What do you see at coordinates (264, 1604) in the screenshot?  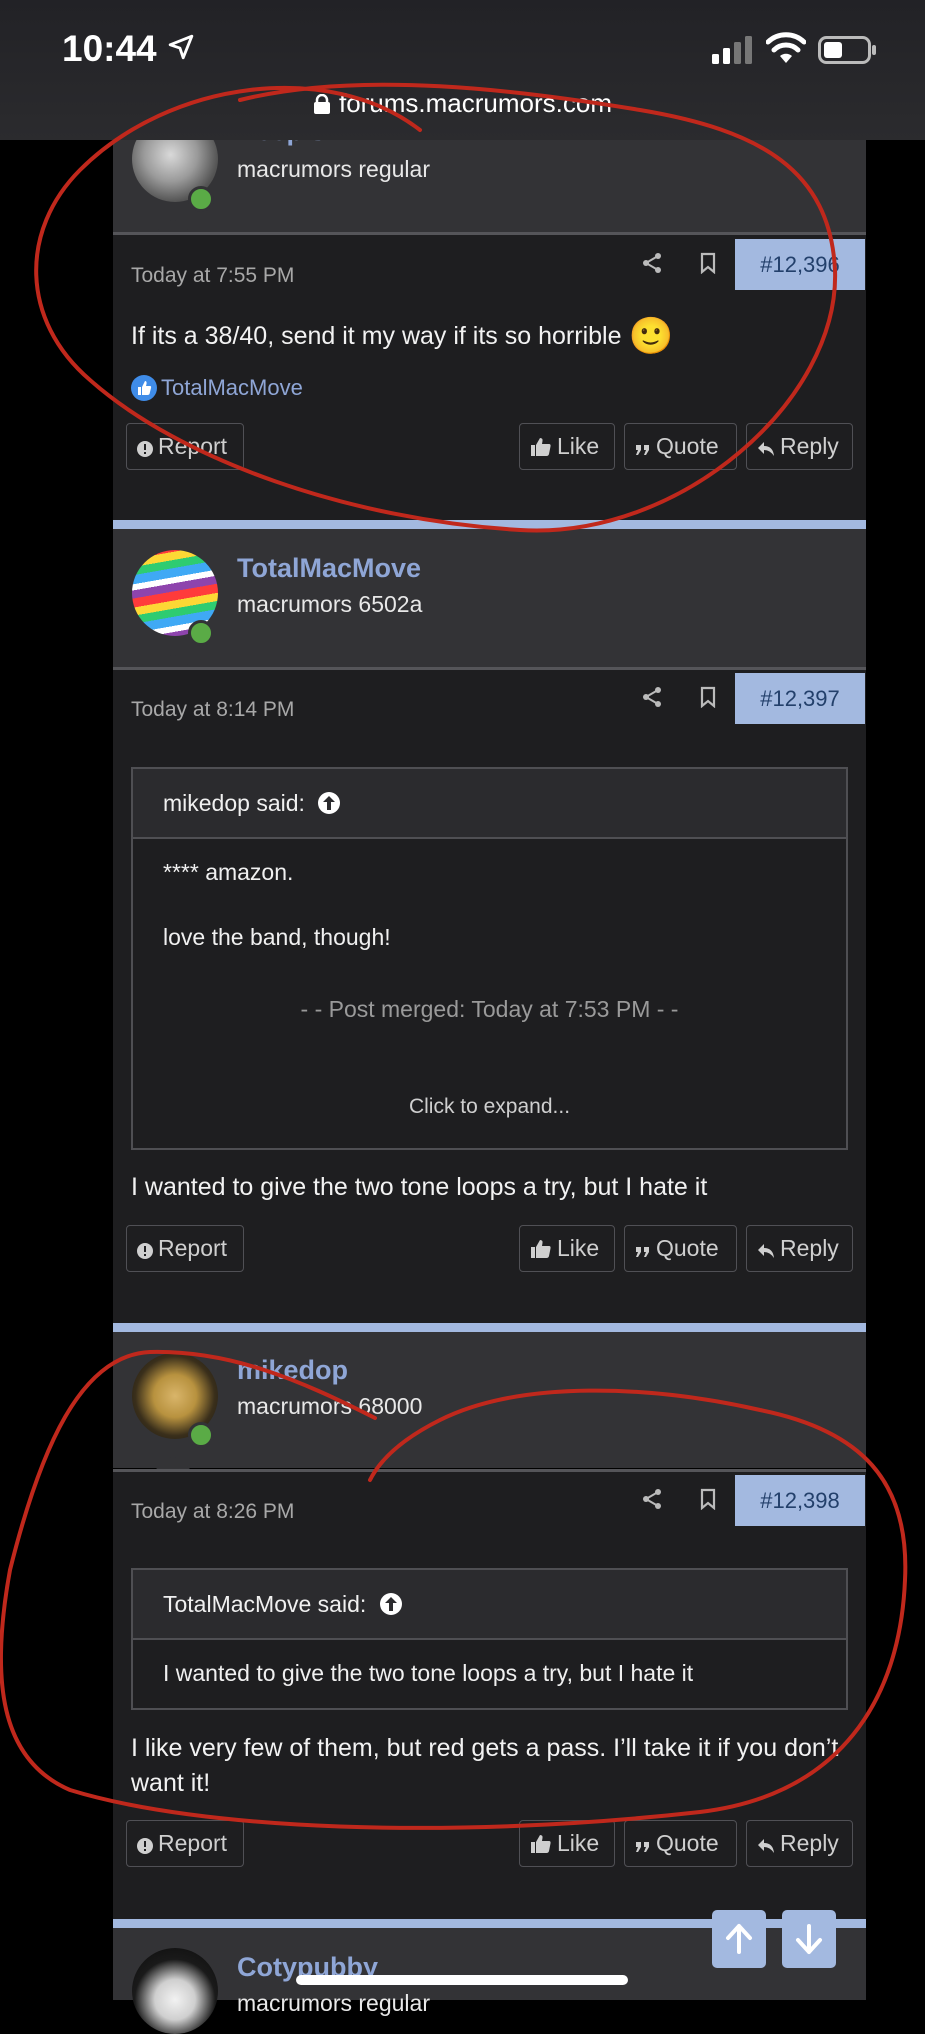 I see `quote-author: TotalMacMove said:` at bounding box center [264, 1604].